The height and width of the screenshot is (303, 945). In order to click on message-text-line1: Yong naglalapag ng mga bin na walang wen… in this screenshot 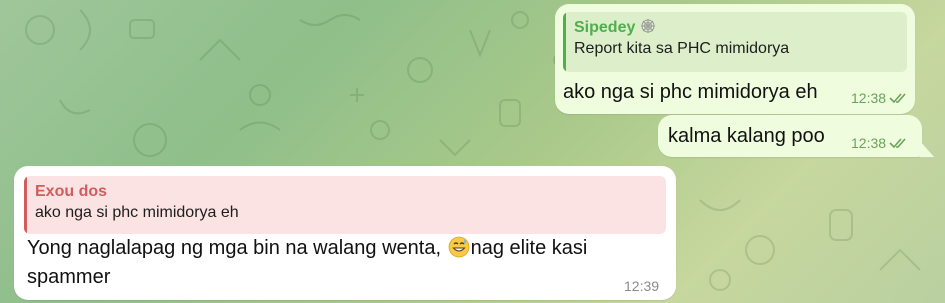, I will do `click(307, 247)`.